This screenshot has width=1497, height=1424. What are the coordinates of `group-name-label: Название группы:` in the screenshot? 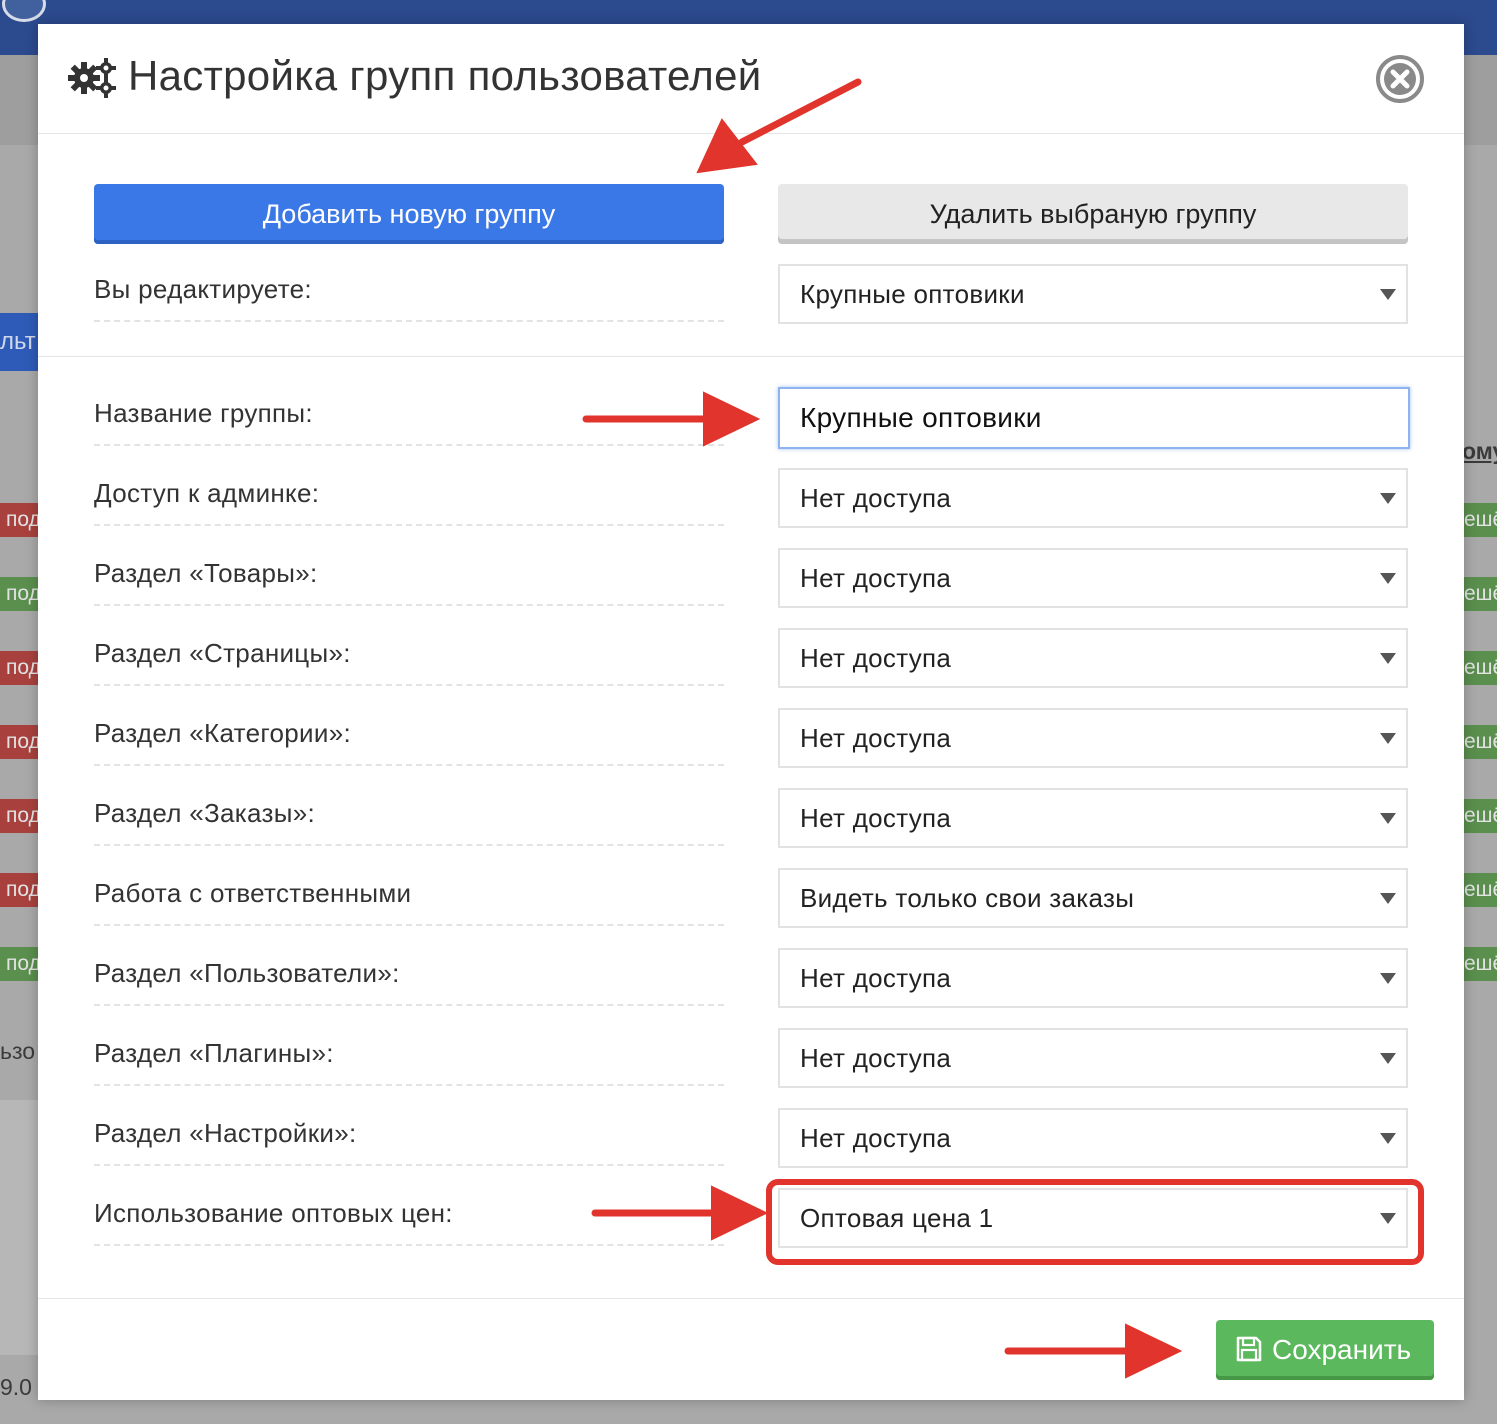 It's located at (409, 418).